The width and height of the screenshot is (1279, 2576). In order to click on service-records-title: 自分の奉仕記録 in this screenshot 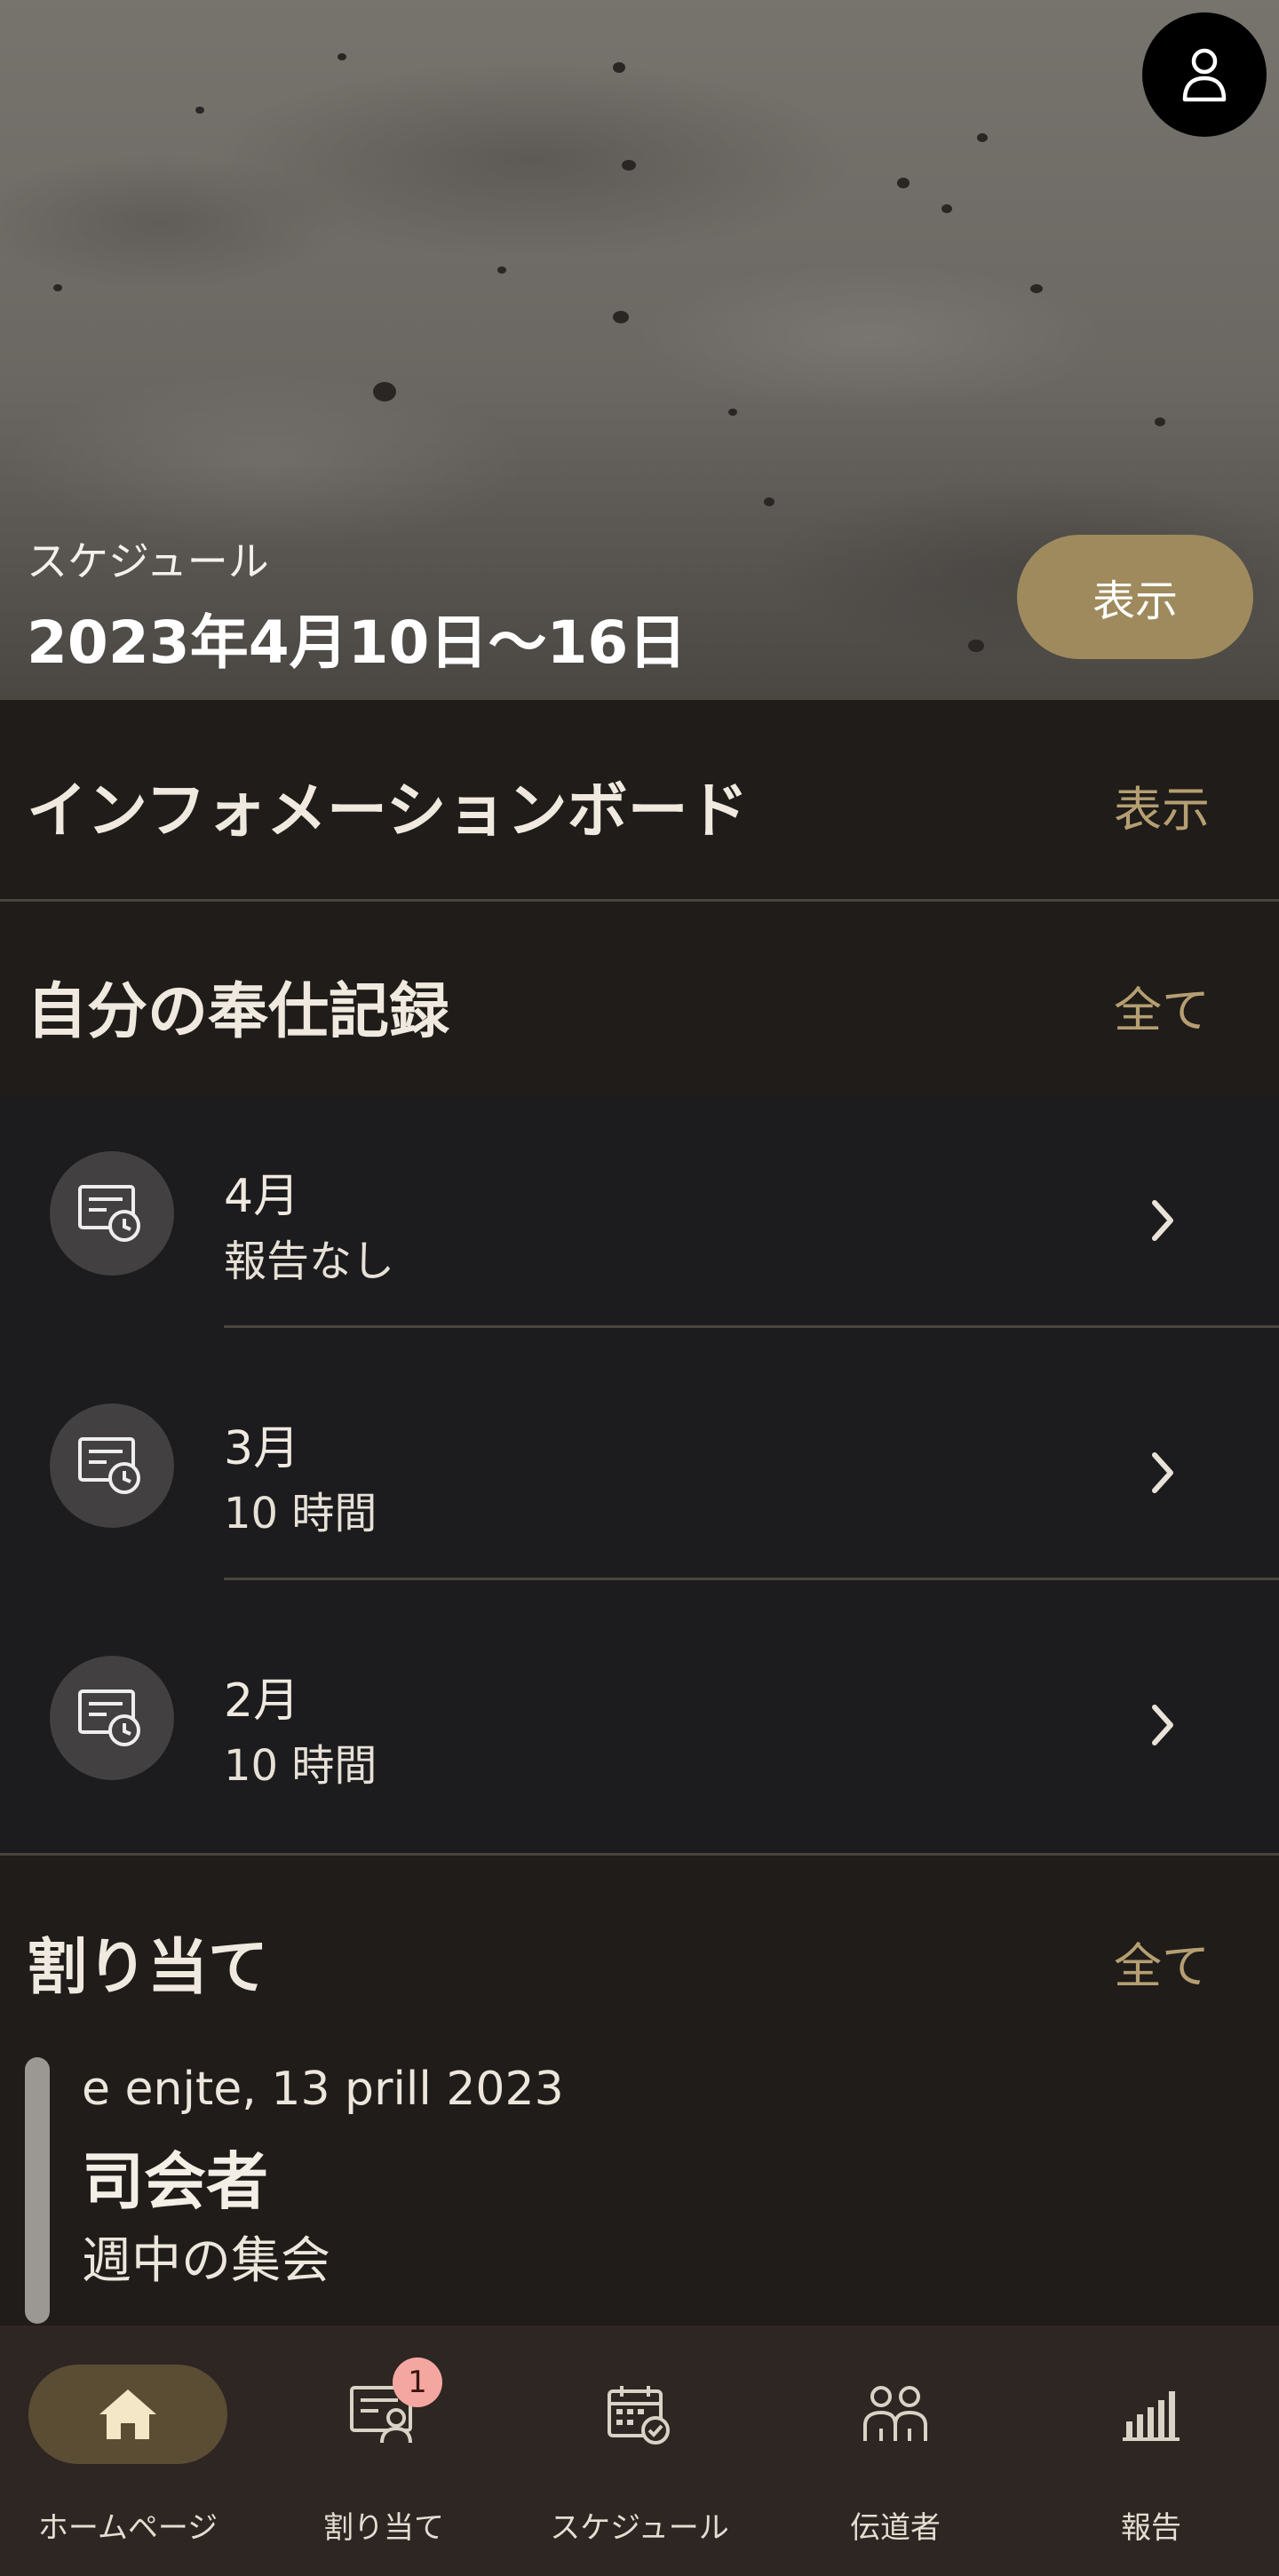, I will do `click(239, 1011)`.